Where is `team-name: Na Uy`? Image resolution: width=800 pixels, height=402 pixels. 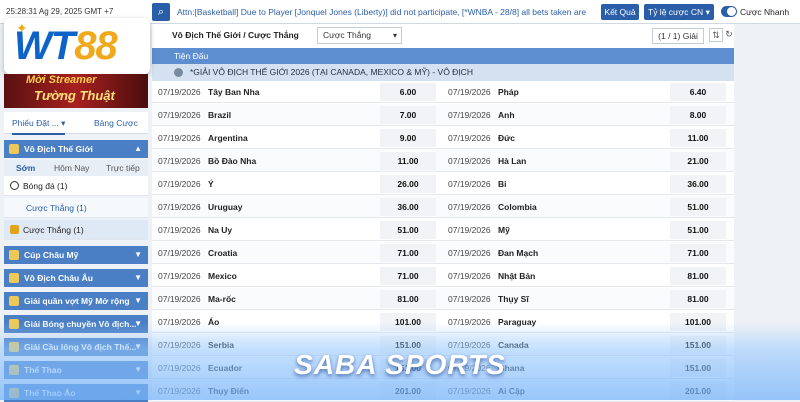
team-name: Na Uy is located at coordinates (220, 230).